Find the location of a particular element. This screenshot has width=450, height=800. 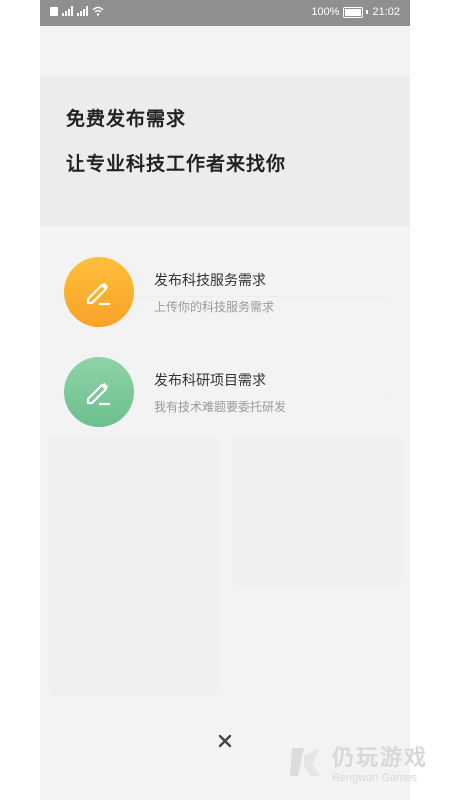

headline-line-2: 让专业科技工作者来找你 is located at coordinates (176, 164).